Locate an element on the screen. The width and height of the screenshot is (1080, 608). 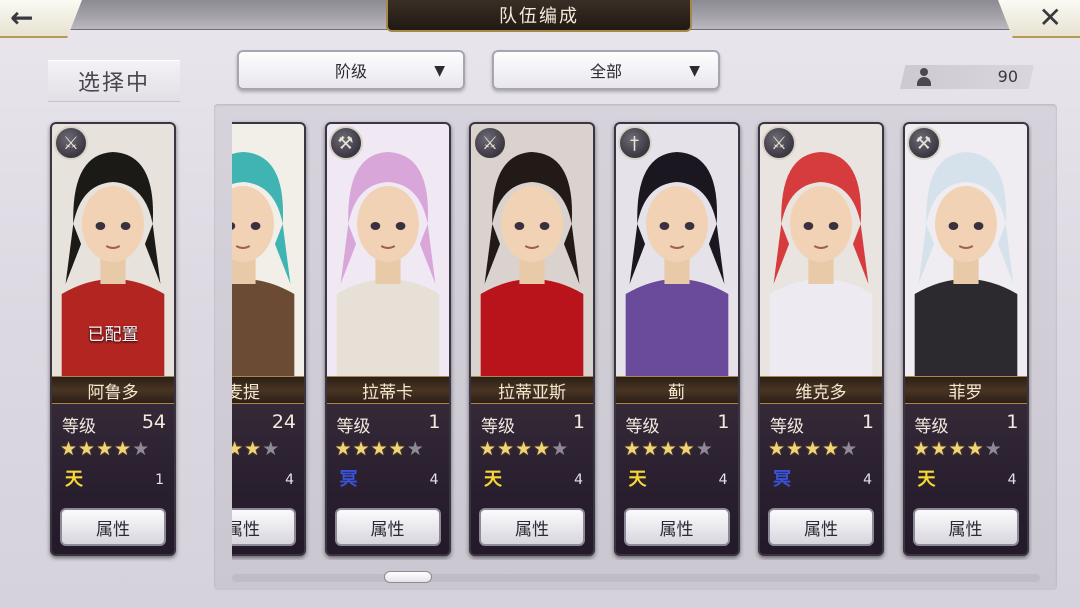
character-nameplate: 拉蒂卡 is located at coordinates (387, 390).